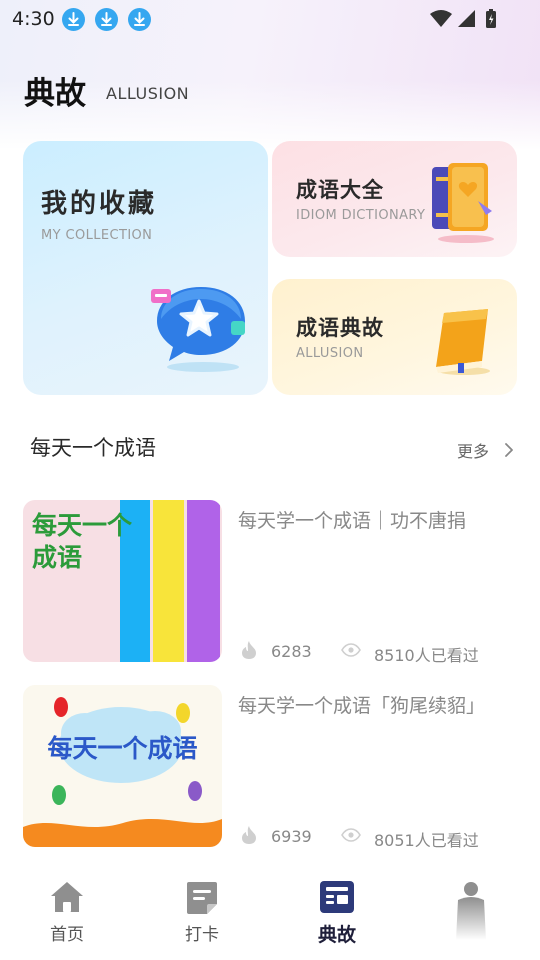 This screenshot has height=960, width=540. Describe the element at coordinates (202, 935) in the screenshot. I see `nav-label: 打卡` at that location.